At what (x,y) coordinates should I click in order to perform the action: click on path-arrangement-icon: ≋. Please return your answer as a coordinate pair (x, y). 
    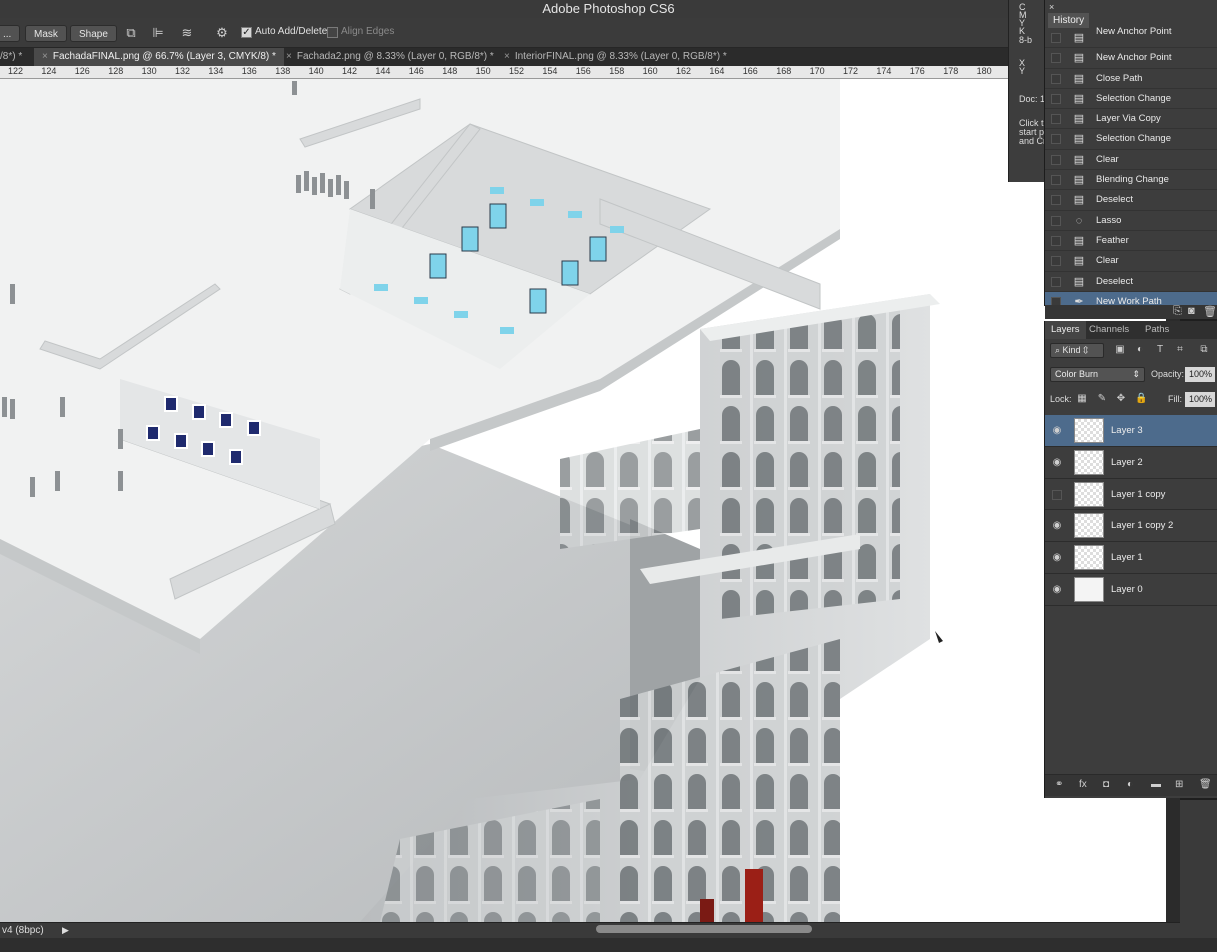
    Looking at the image, I should click on (187, 33).